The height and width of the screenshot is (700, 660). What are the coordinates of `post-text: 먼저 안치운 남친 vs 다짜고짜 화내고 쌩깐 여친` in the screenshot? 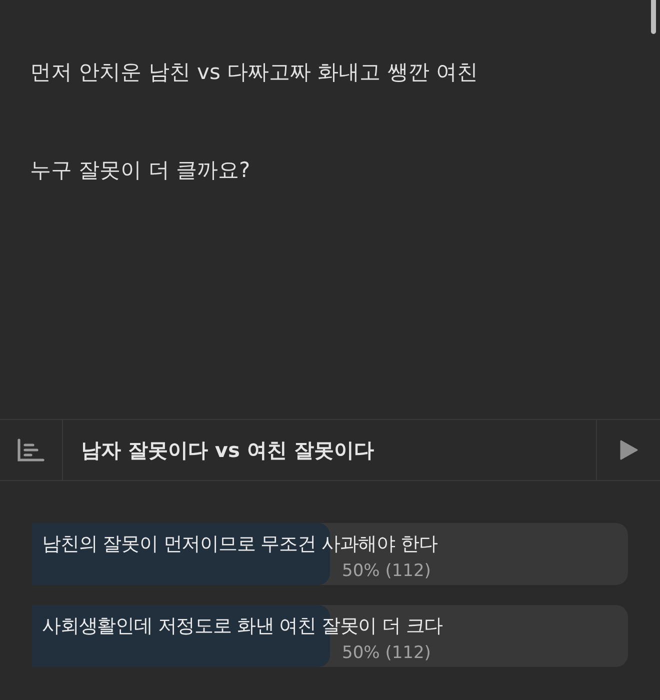 It's located at (254, 72).